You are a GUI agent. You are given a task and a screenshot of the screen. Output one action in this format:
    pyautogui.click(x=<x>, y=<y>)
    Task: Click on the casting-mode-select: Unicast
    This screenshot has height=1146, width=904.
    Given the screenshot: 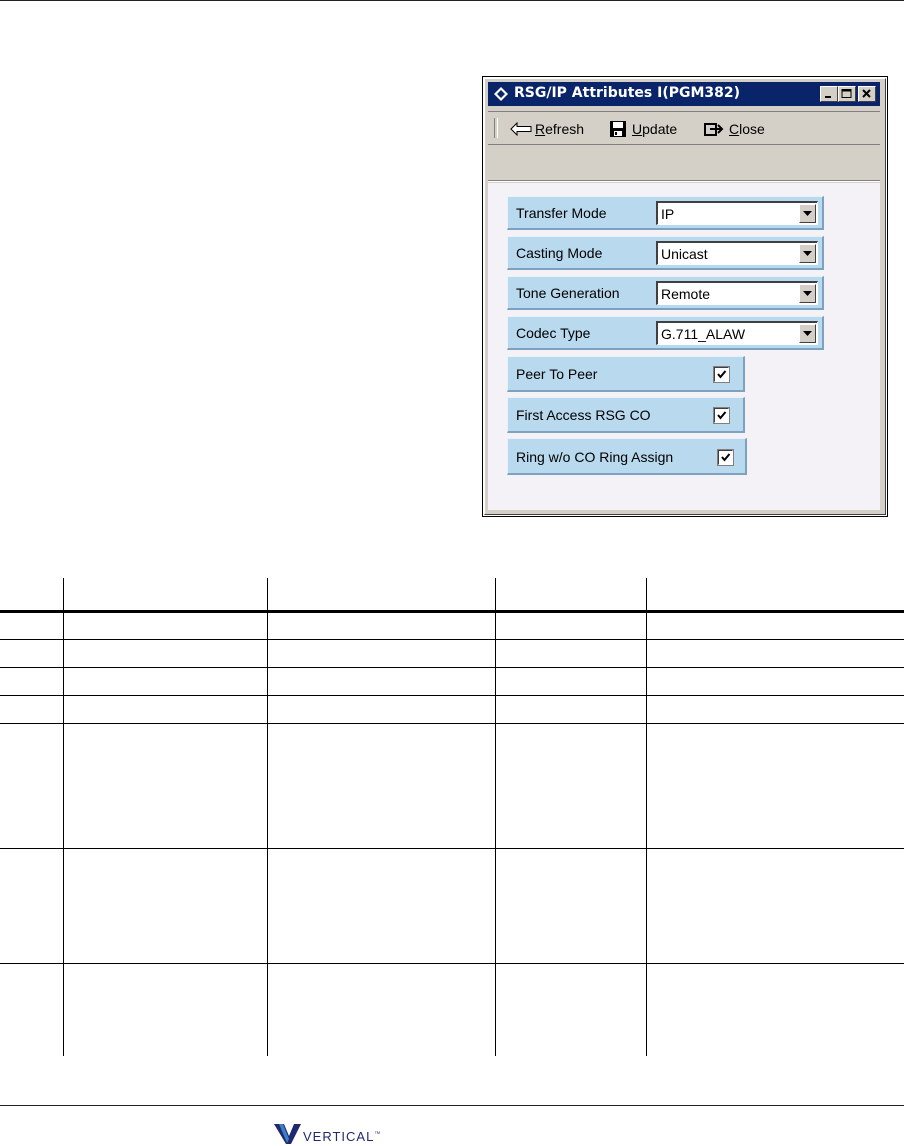 What is the action you would take?
    pyautogui.click(x=737, y=253)
    